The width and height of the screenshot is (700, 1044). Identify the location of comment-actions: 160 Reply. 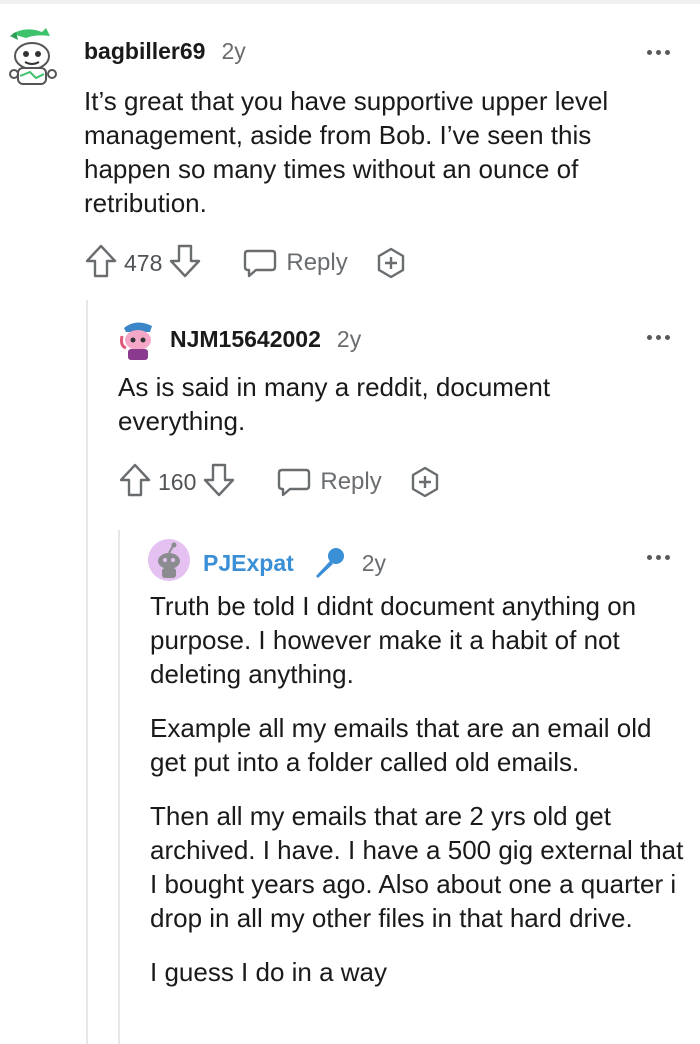
(280, 482).